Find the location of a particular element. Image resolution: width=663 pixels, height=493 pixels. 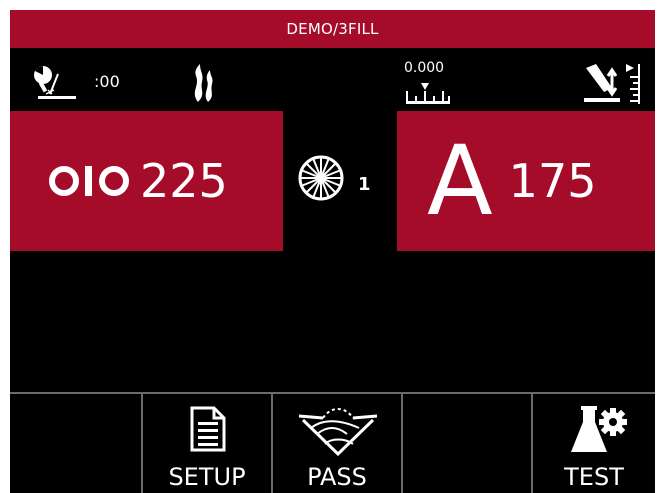

program-title: DEMO/3FILL is located at coordinates (332, 29).